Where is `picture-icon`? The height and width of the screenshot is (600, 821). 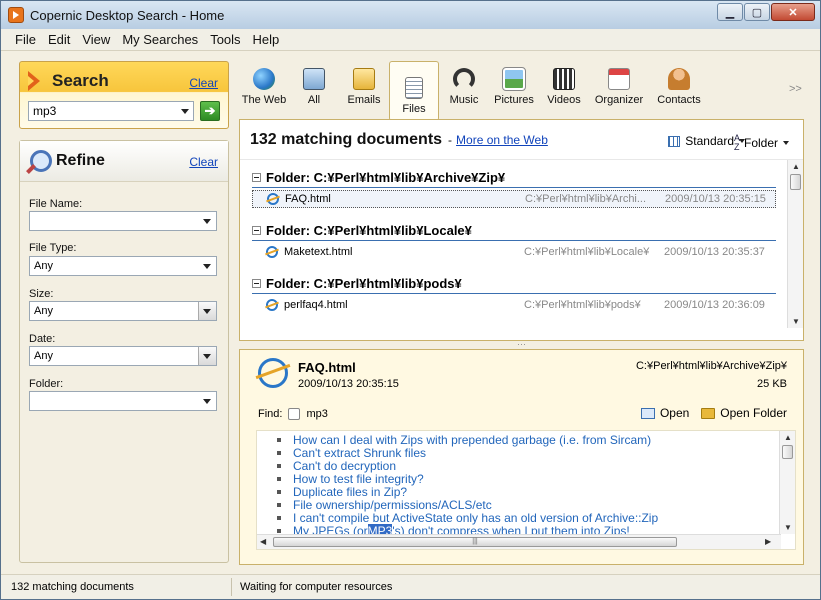 picture-icon is located at coordinates (514, 79).